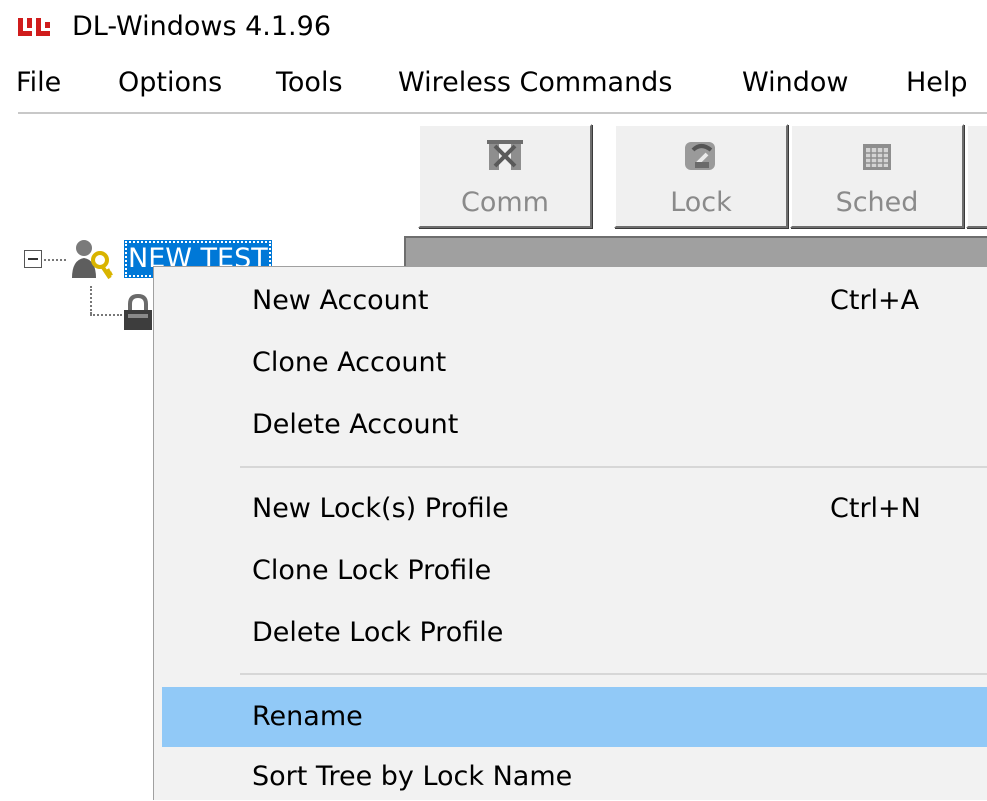 Image resolution: width=987 pixels, height=801 pixels. I want to click on lock-button: Lock, so click(701, 176).